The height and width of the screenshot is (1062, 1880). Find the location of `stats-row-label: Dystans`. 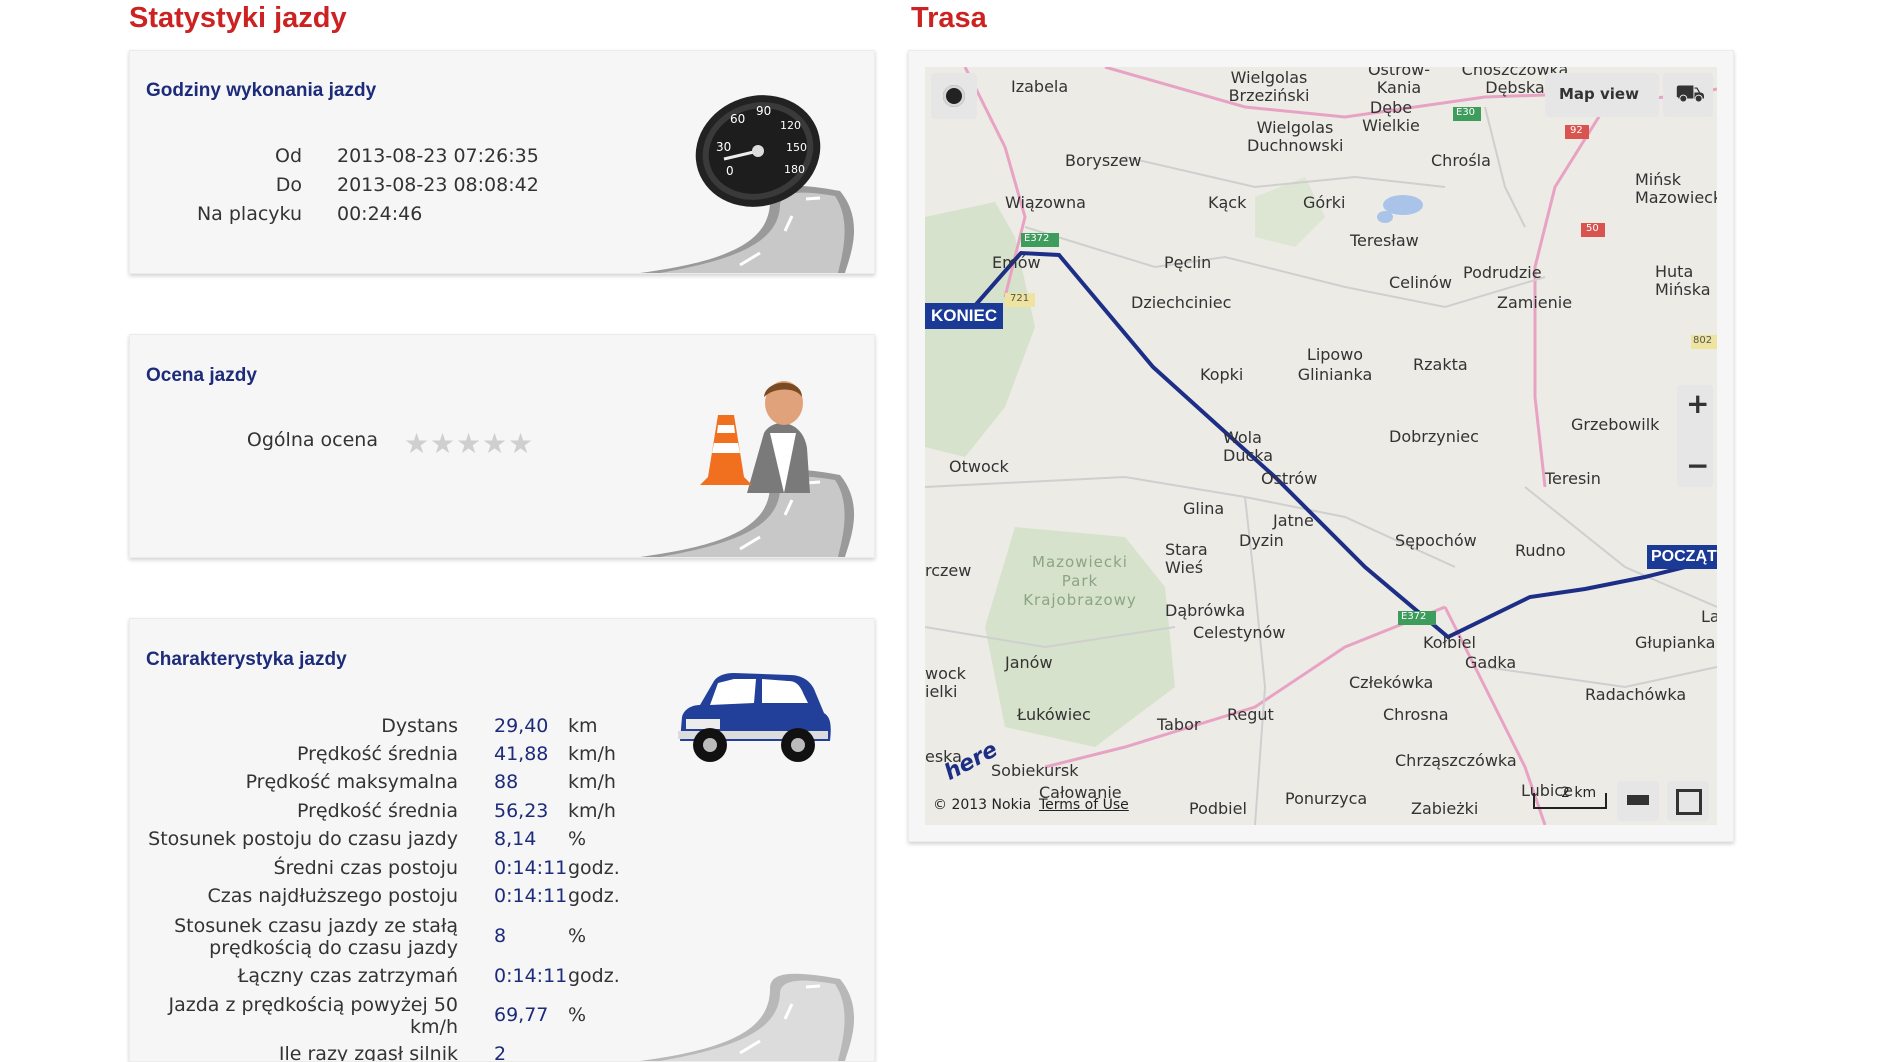

stats-row-label: Dystans is located at coordinates (419, 726).